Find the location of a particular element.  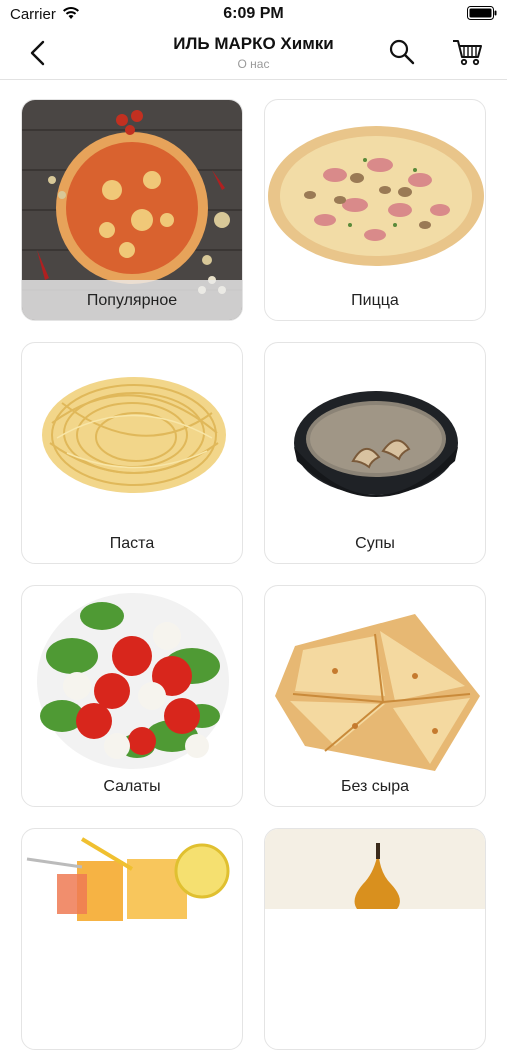

category-card-soups: Супы is located at coordinates (375, 453).